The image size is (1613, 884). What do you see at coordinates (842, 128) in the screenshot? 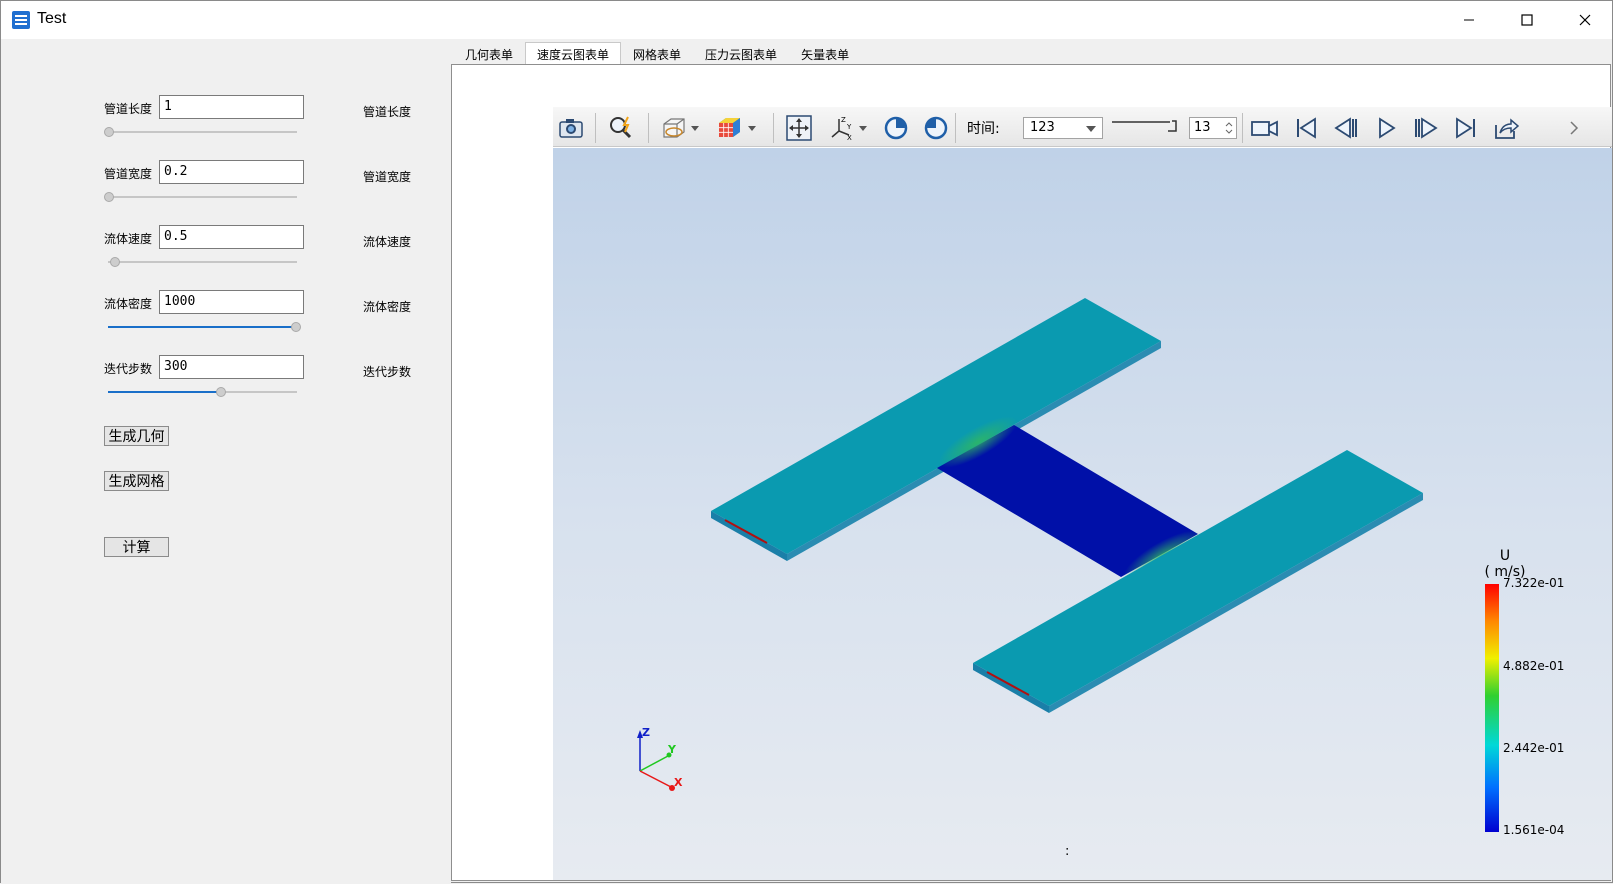
I see `axes-icon: Z Y X` at bounding box center [842, 128].